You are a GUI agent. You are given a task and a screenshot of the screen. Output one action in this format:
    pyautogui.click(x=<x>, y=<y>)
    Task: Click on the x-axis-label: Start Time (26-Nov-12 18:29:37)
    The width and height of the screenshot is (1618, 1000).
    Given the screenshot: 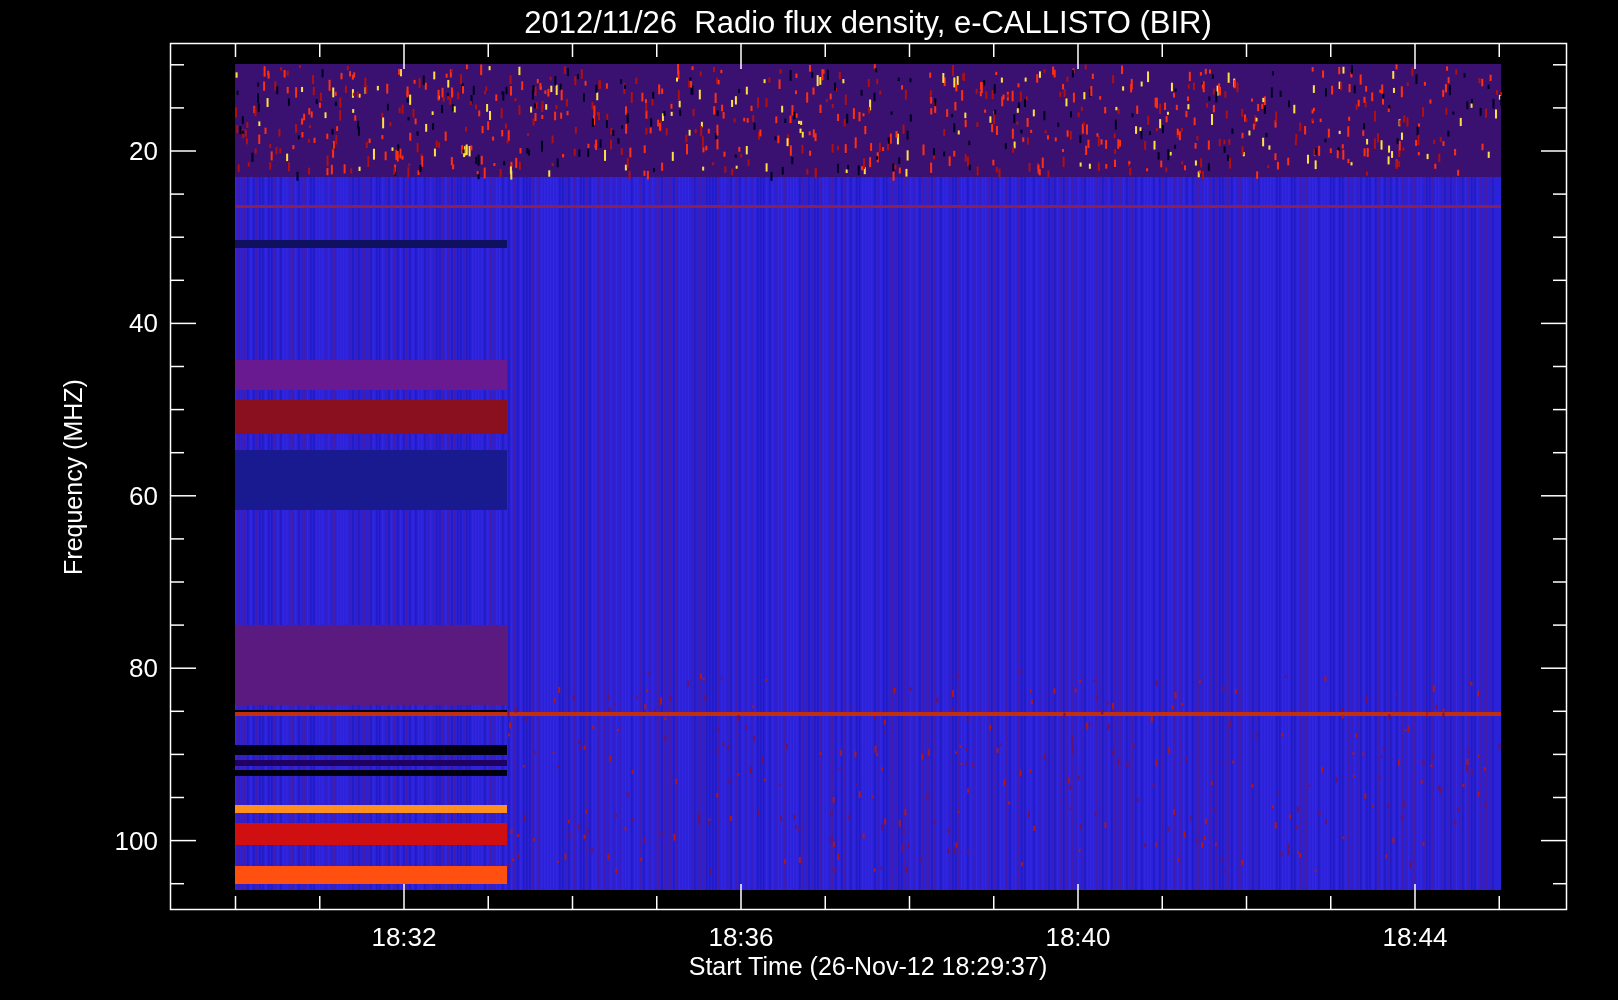 What is the action you would take?
    pyautogui.click(x=868, y=966)
    